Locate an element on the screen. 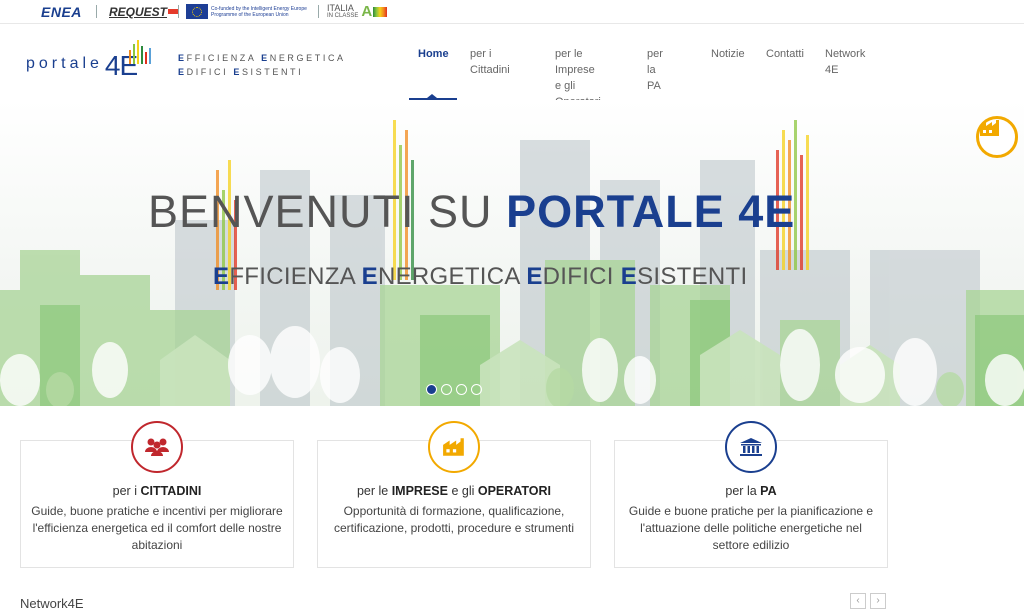  site-tagline: EFFICIENZA ENERGETICA EDIFICI ESISTENTI is located at coordinates (262, 65).